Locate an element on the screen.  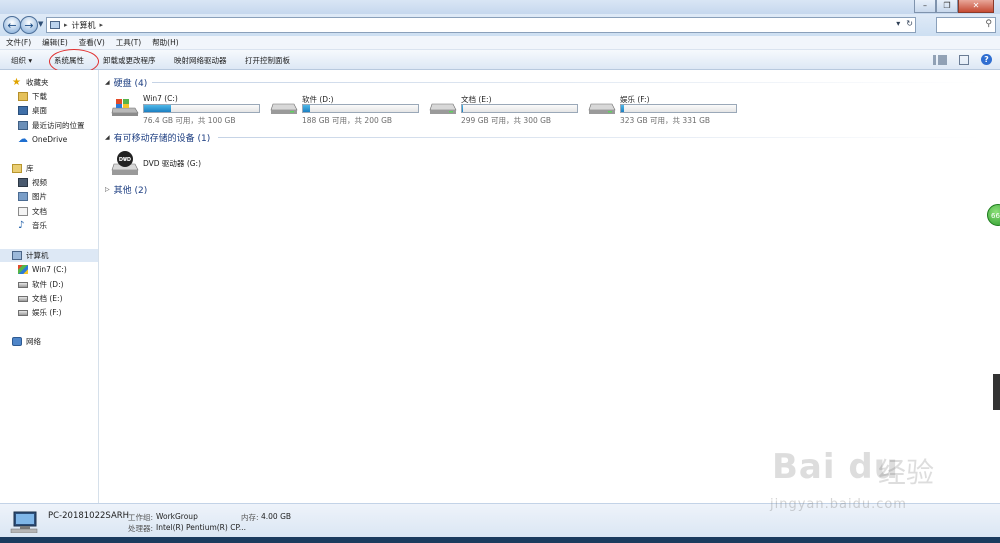
map-network-drive-button: 映射网络驱动器 is located at coordinates (200, 60).